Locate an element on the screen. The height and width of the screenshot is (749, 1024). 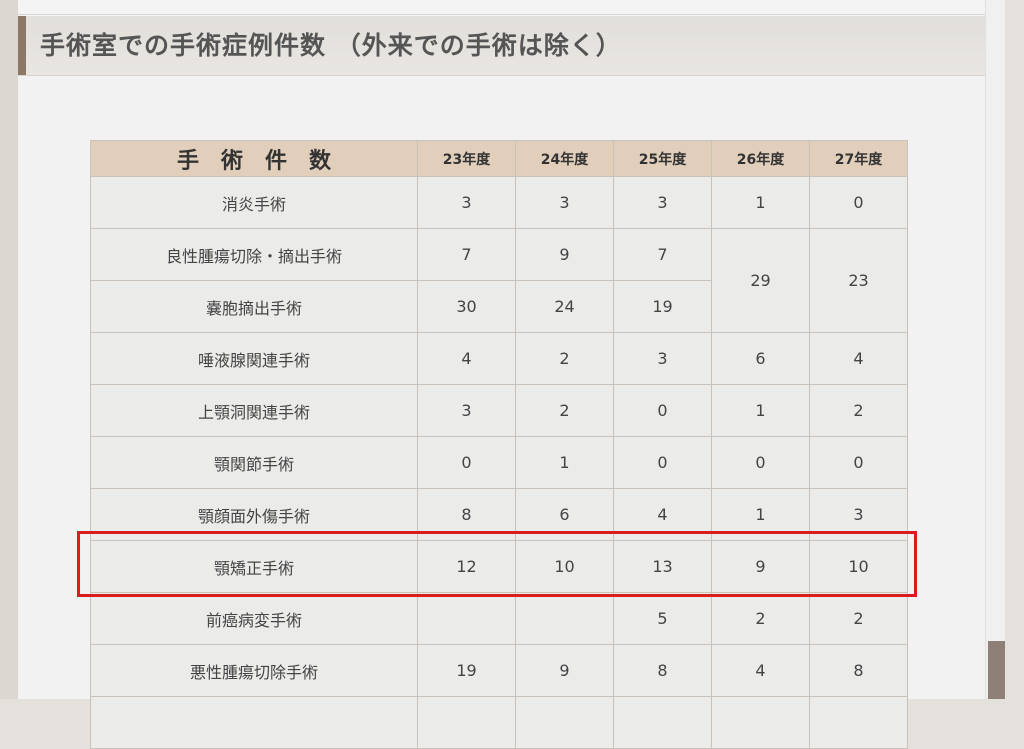
table-row: 前癌病変手術 5 2 2 is located at coordinates (499, 618).